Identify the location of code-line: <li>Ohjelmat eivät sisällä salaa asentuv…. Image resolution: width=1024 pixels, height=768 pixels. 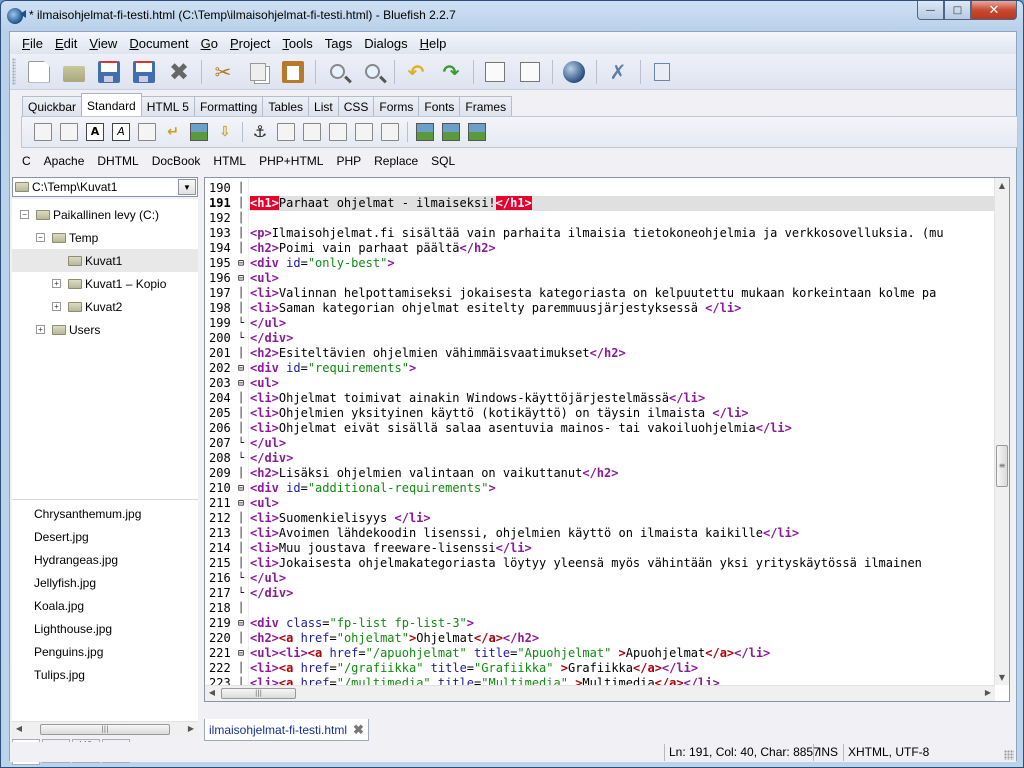
(622, 428).